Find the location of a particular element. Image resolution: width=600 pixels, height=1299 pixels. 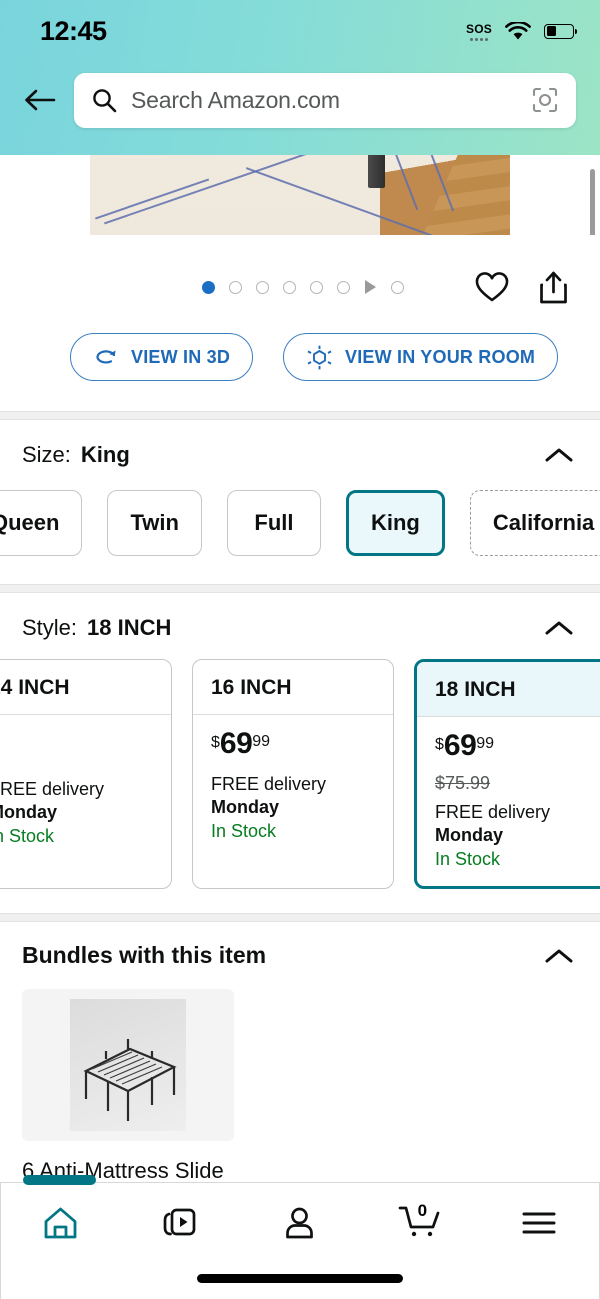

wifi-icon is located at coordinates (518, 30).